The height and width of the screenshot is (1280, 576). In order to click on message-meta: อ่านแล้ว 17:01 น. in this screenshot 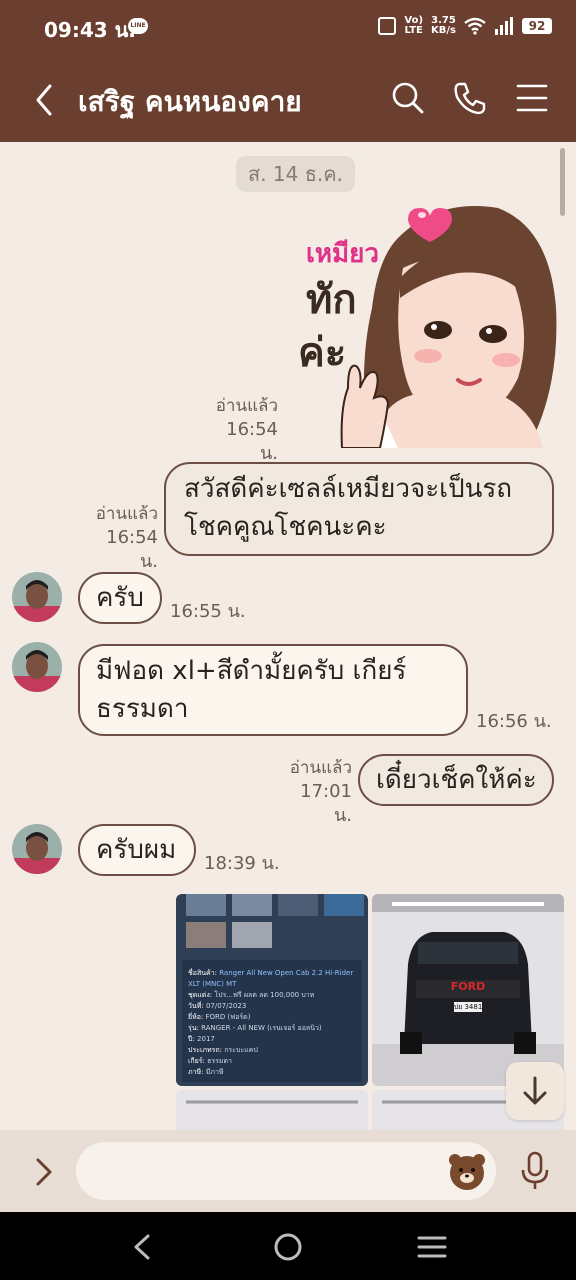, I will do `click(316, 792)`.